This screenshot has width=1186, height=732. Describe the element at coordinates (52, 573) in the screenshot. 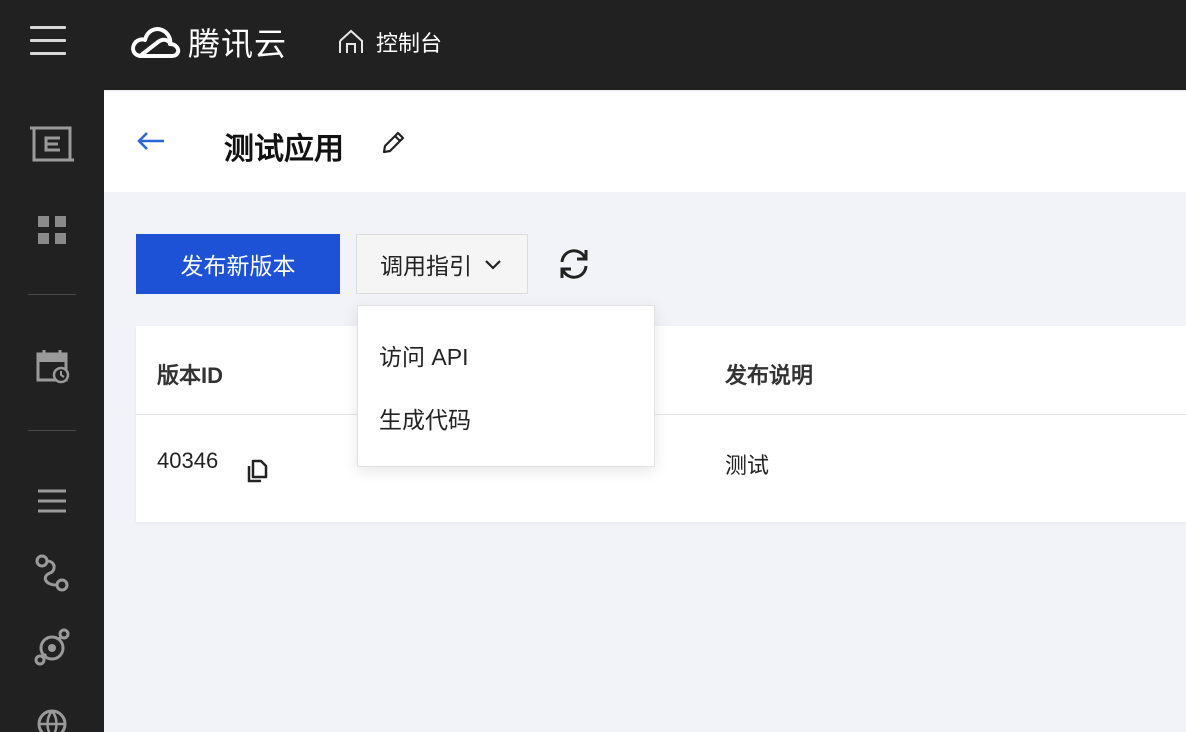

I see `flow-icon` at that location.